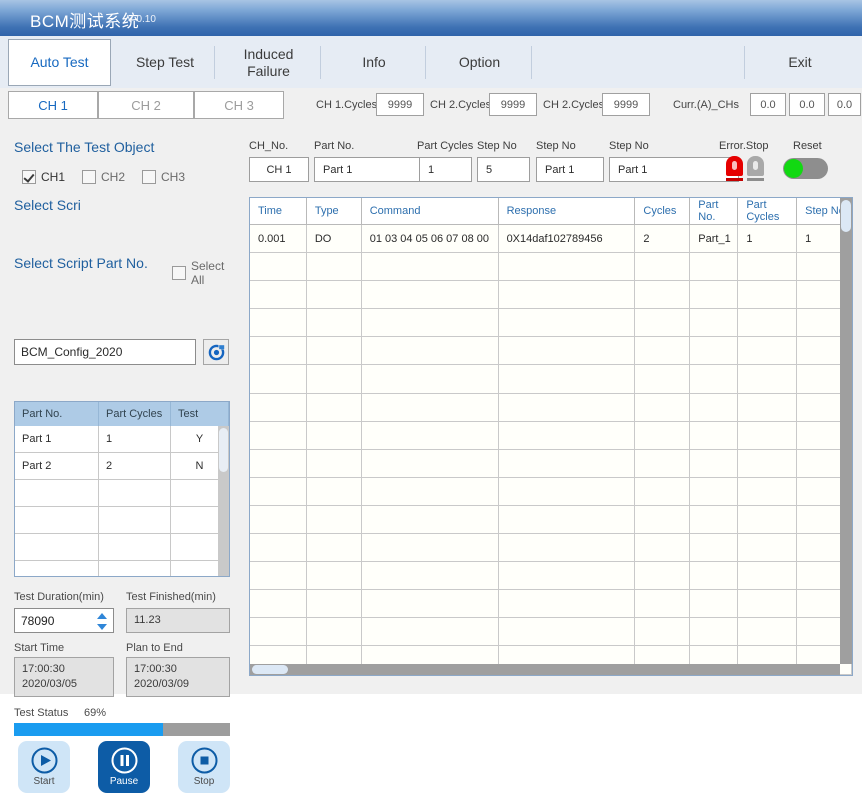 The width and height of the screenshot is (862, 793). I want to click on log-grid-cell-response: 0X14daf102789456, so click(567, 239).